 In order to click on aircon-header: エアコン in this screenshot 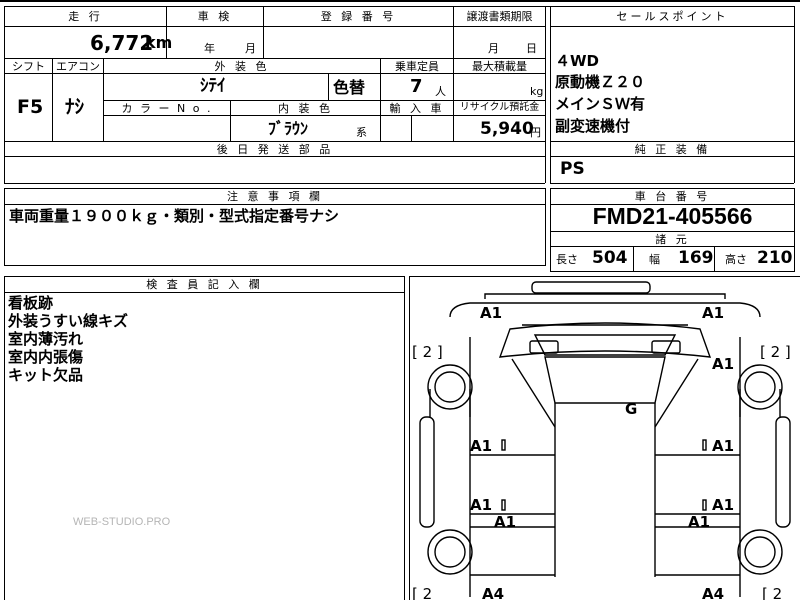, I will do `click(78, 66)`.